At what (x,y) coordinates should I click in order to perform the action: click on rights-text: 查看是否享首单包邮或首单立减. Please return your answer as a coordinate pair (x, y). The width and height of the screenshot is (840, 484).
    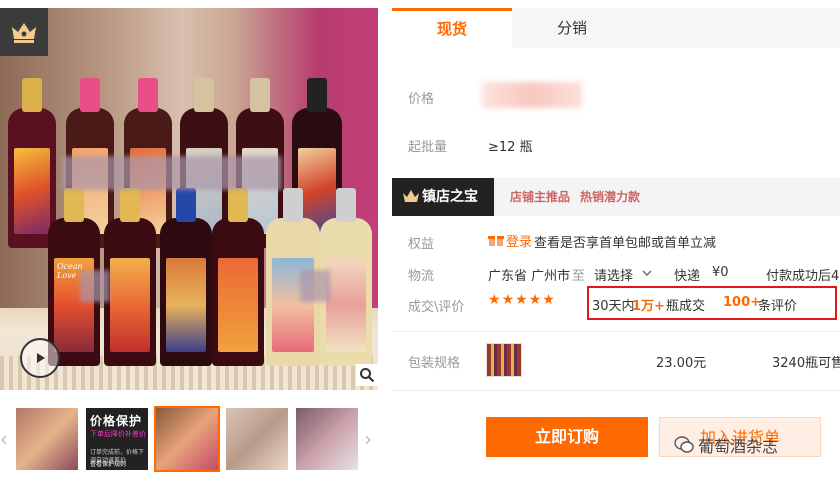
    Looking at the image, I should click on (625, 243).